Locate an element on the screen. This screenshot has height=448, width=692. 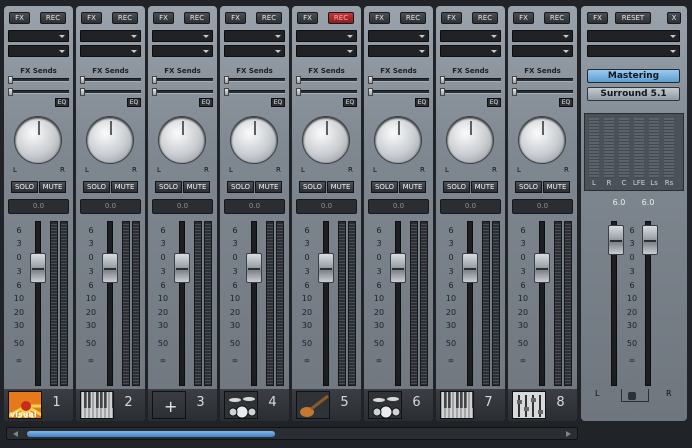
reset-button: RESET is located at coordinates (633, 18).